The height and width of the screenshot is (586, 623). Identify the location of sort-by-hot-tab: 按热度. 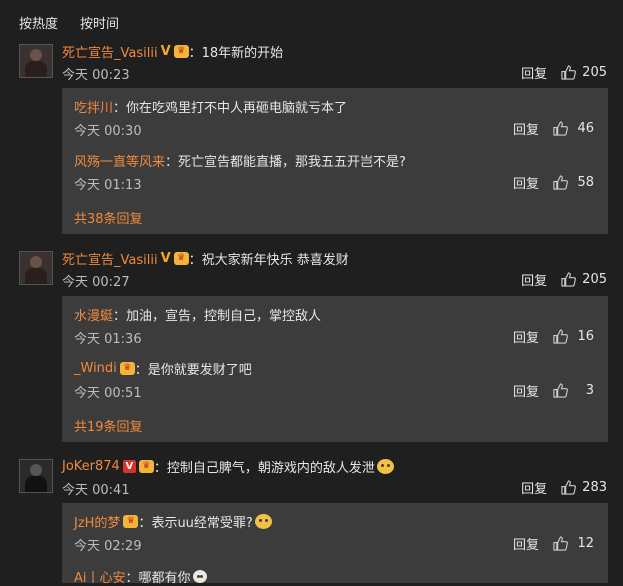
(38, 23).